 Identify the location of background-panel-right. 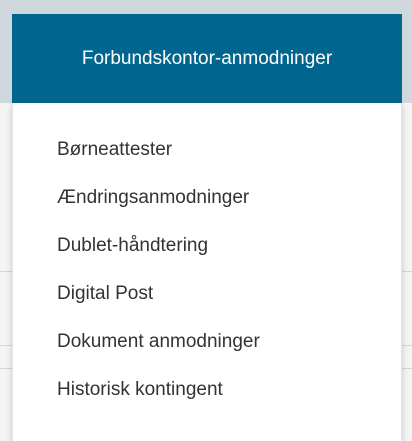
(407, 272).